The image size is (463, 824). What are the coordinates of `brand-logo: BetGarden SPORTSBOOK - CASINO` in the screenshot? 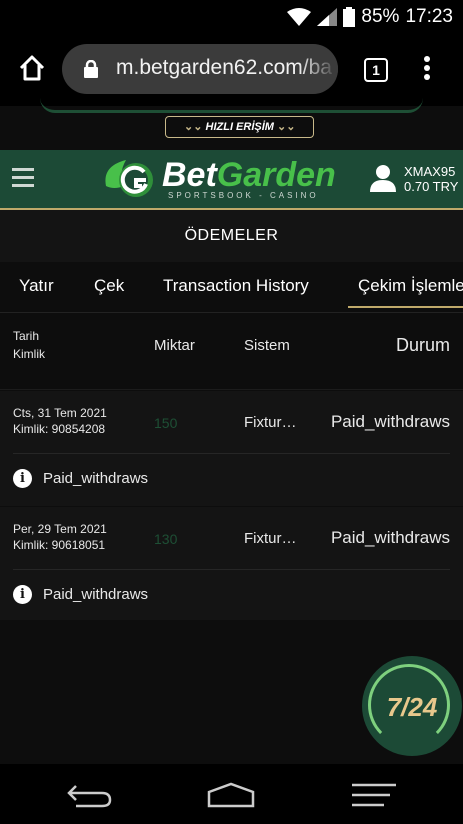 It's located at (218, 179).